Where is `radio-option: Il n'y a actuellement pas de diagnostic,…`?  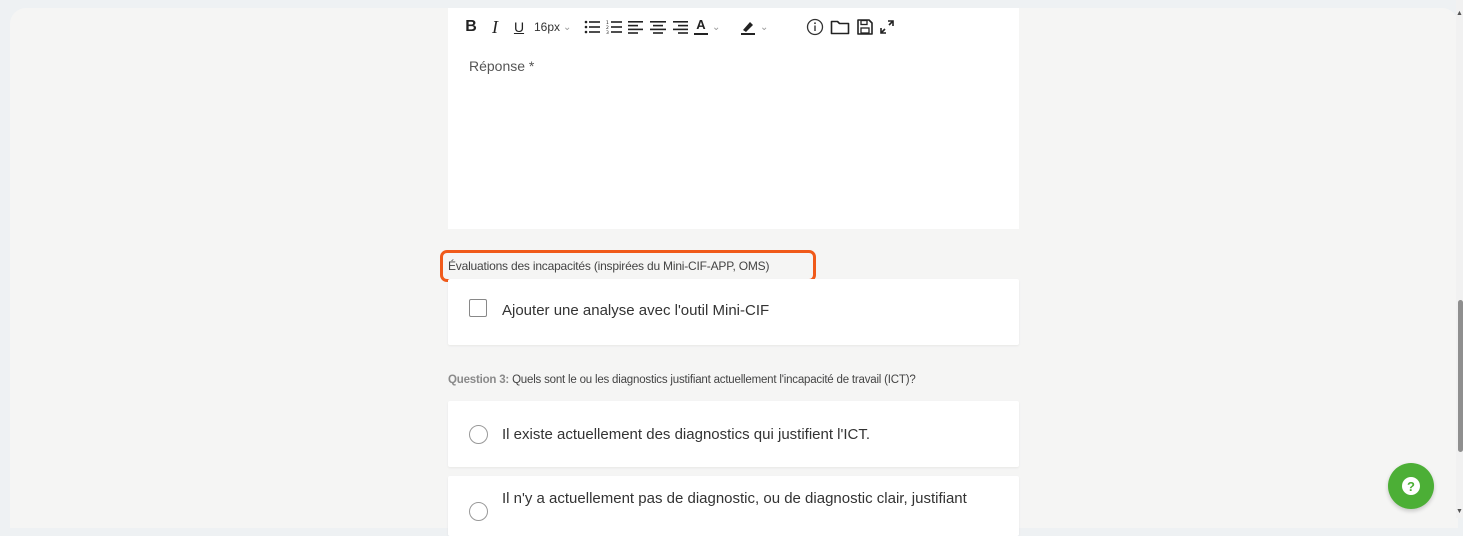 radio-option: Il n'y a actuellement pas de diagnostic,… is located at coordinates (733, 506).